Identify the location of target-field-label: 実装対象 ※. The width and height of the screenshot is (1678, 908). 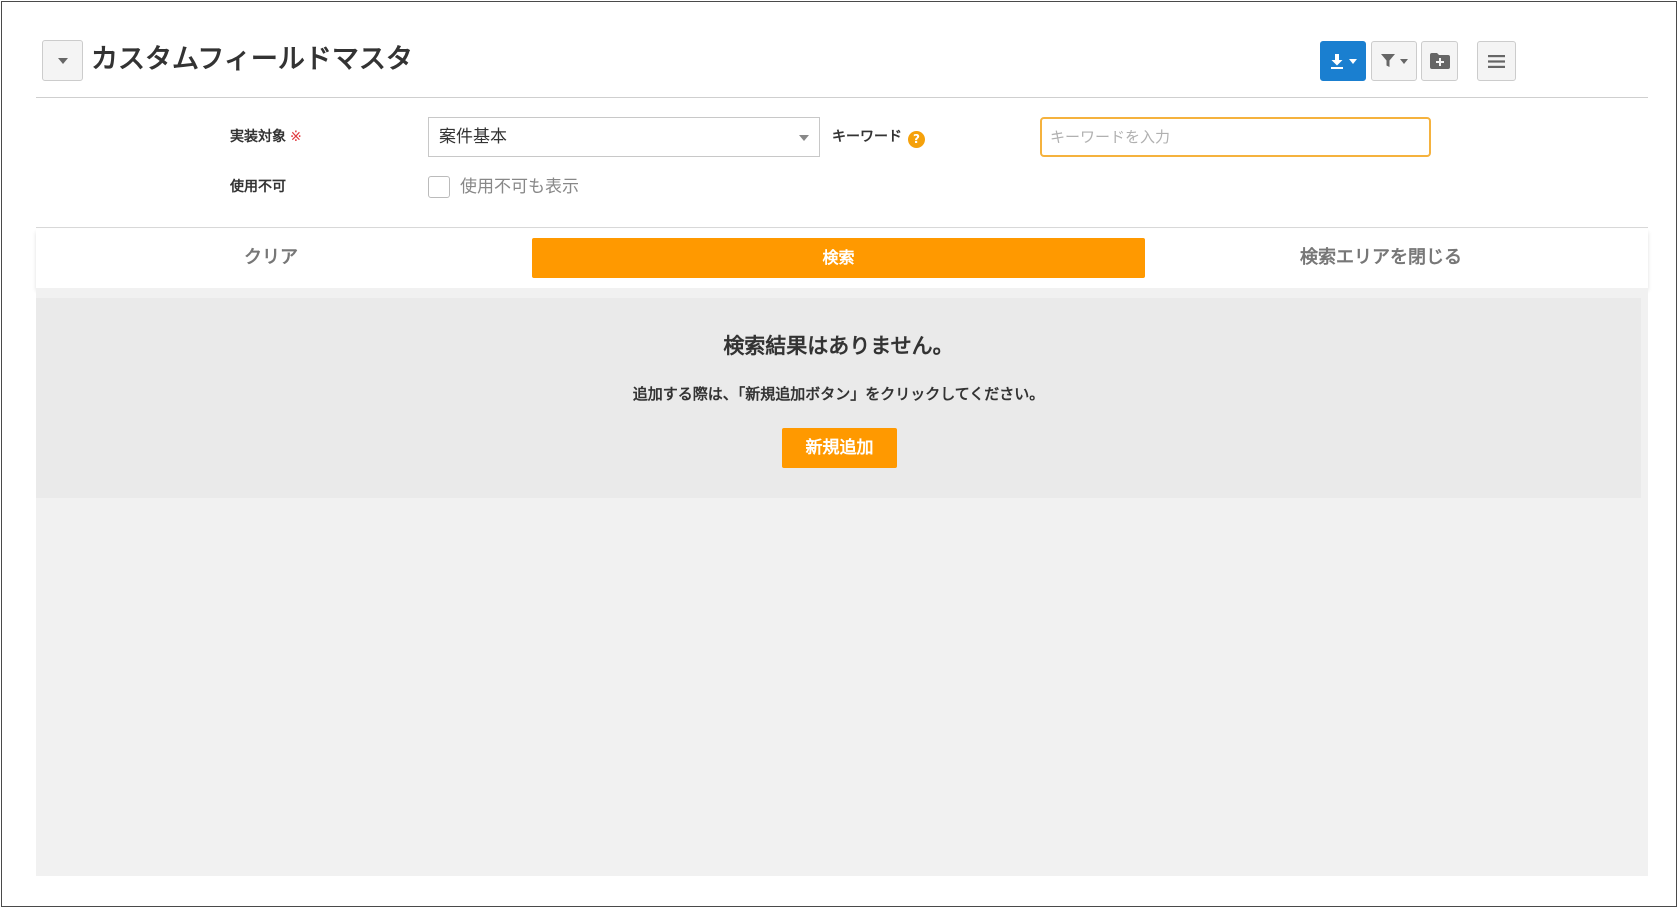
(266, 137).